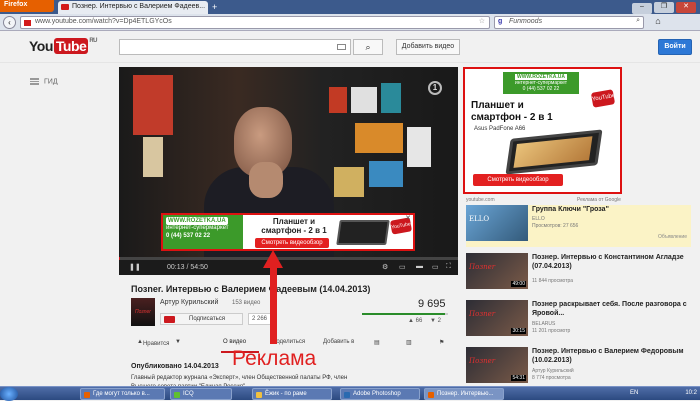  Describe the element at coordinates (612, 209) in the screenshot. I see `related-title: Группа Ключи "Гроза"` at that location.